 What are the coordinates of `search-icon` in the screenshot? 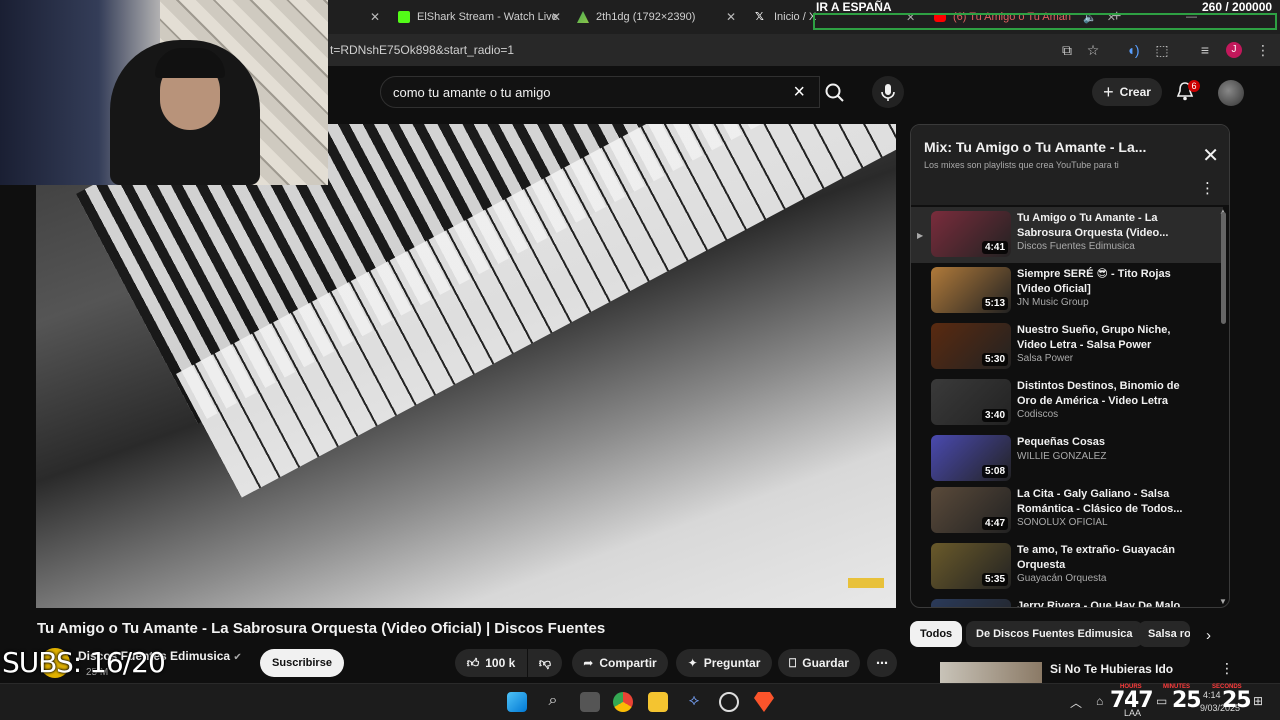 It's located at (834, 92).